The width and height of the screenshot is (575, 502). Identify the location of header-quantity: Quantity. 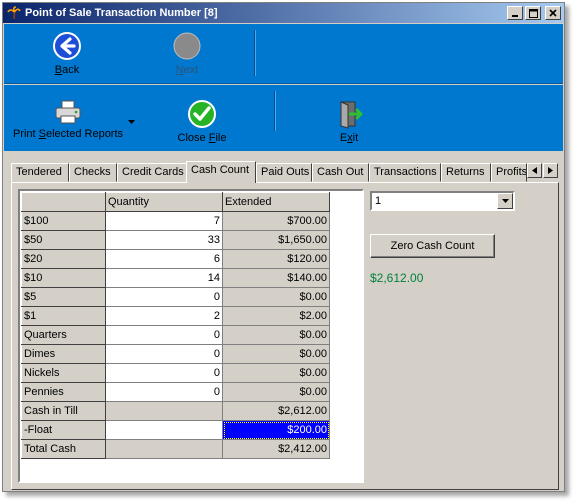
(164, 202).